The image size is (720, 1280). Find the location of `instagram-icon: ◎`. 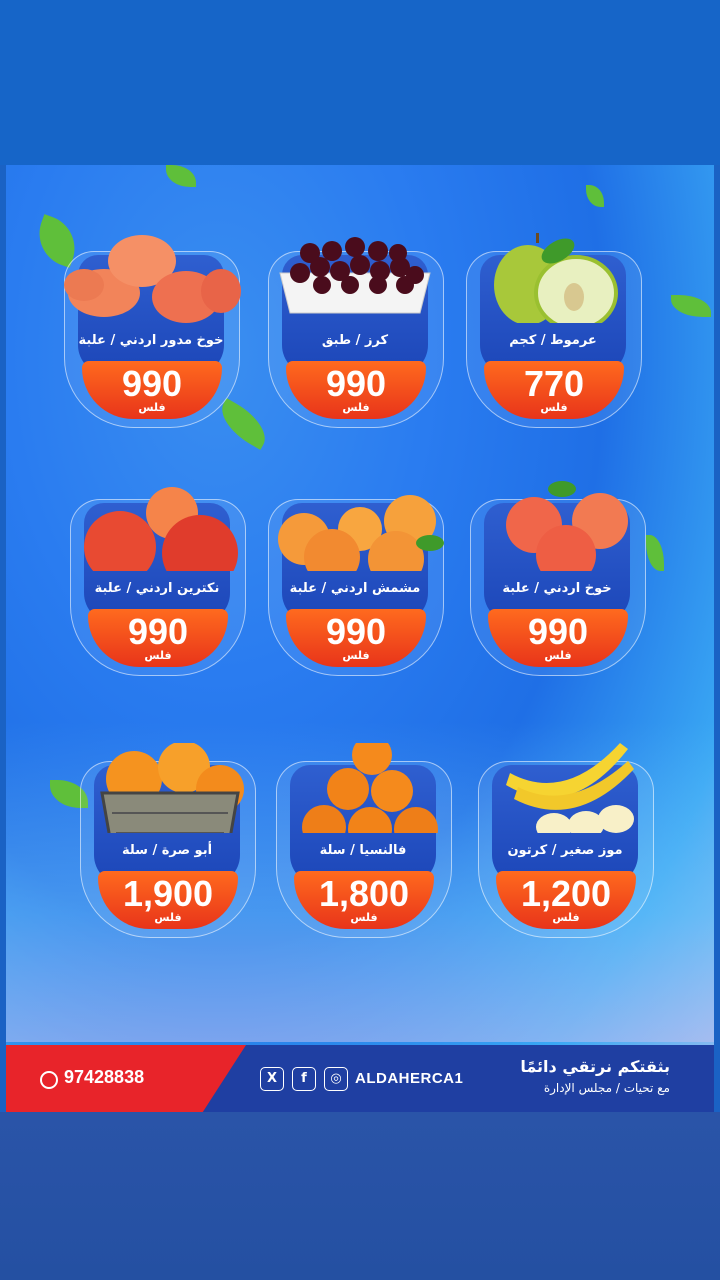

instagram-icon: ◎ is located at coordinates (336, 1079).